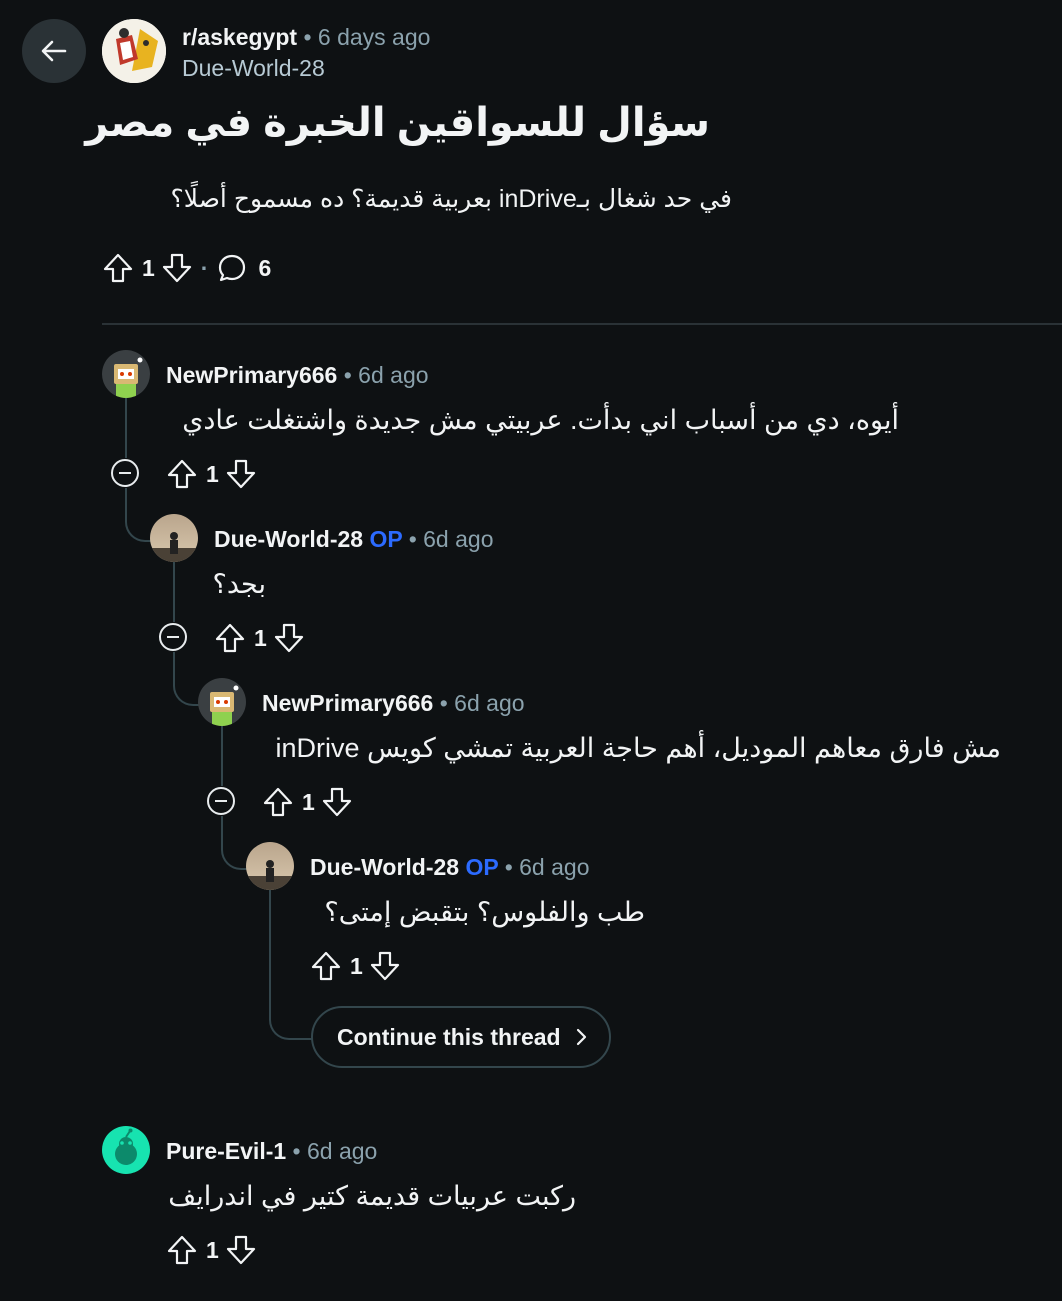 This screenshot has width=1062, height=1301. Describe the element at coordinates (148, 267) in the screenshot. I see `post-score: 1` at that location.